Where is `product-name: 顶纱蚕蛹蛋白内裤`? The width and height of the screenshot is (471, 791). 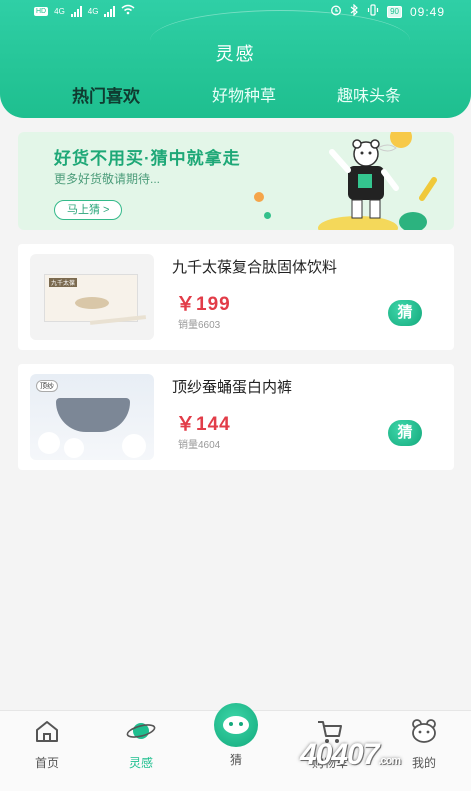 product-name: 顶纱蚕蛹蛋白内裤 is located at coordinates (232, 387).